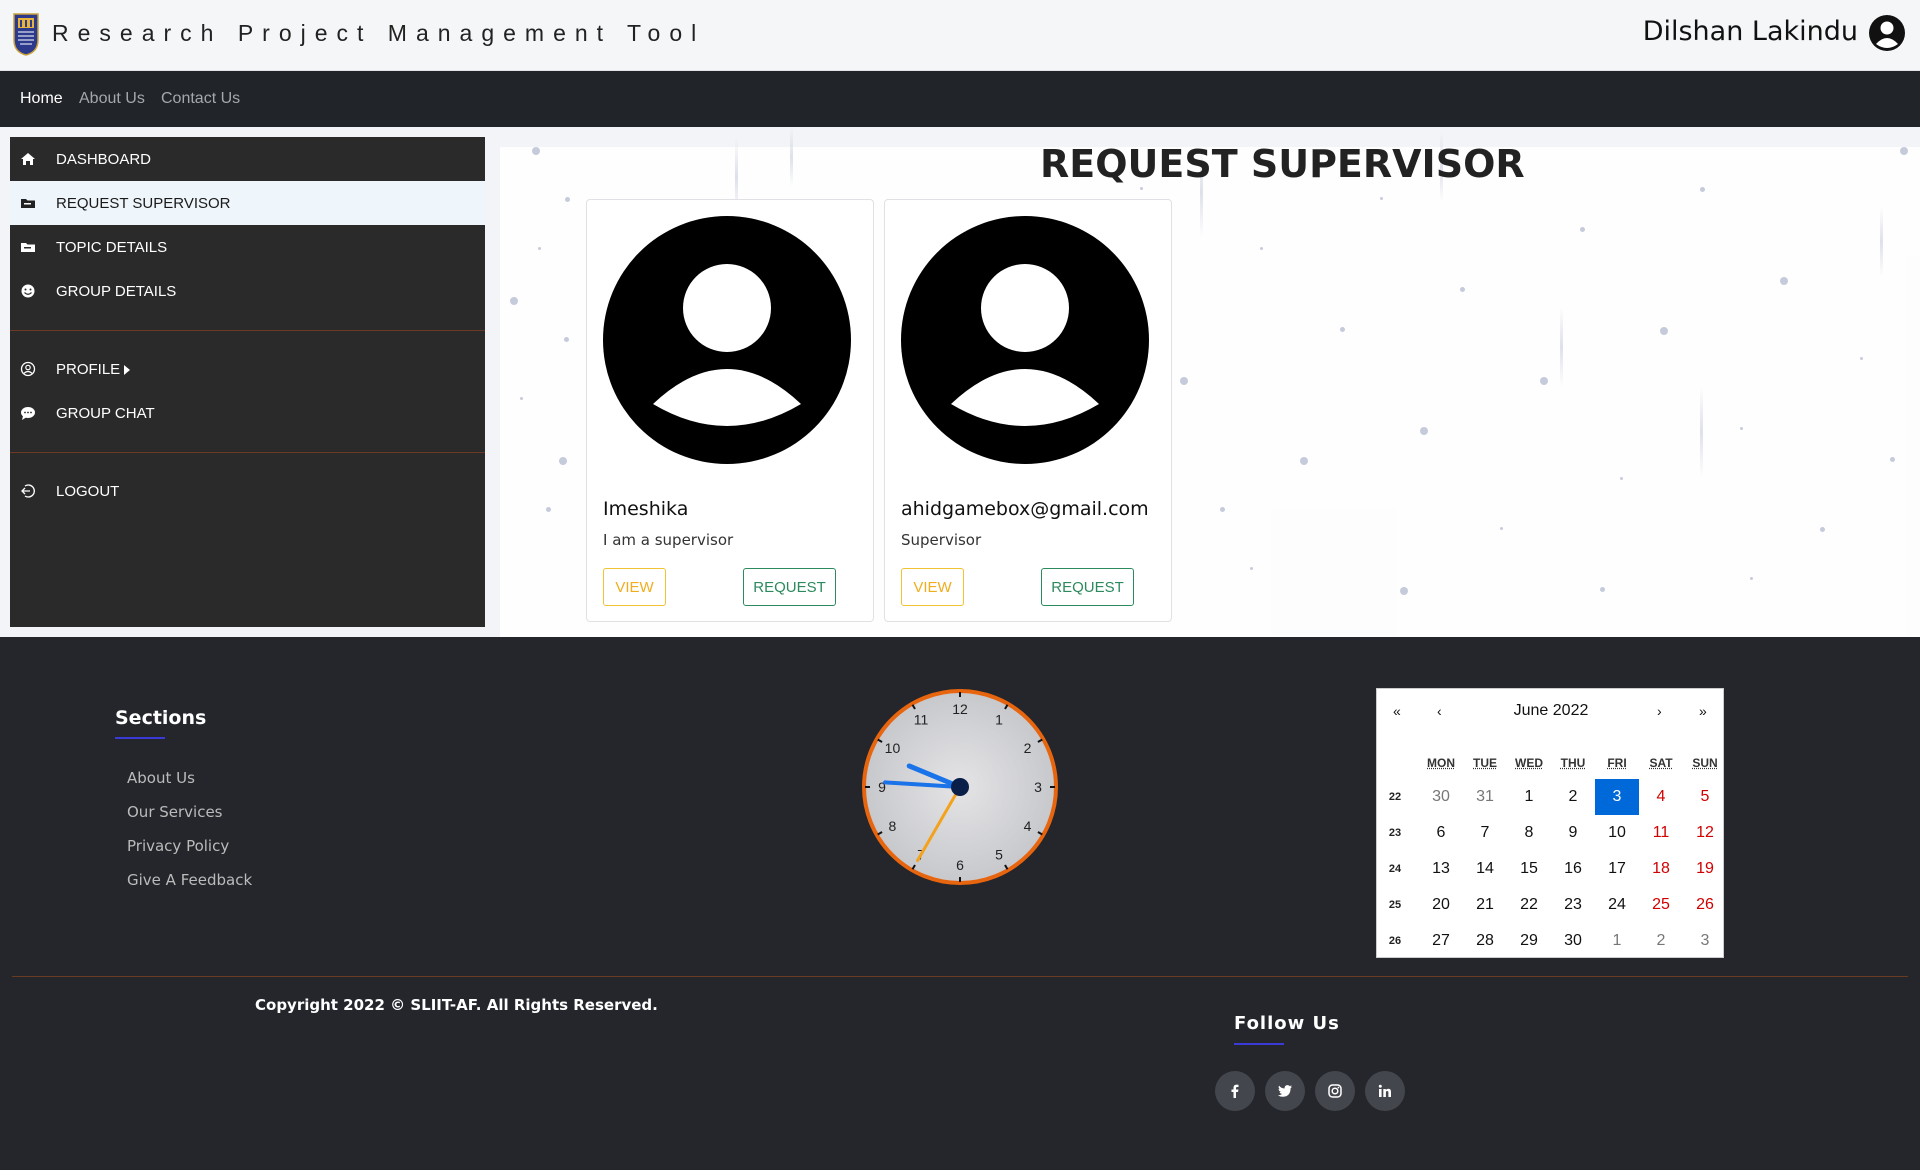 Image resolution: width=1920 pixels, height=1170 pixels. What do you see at coordinates (1485, 941) in the screenshot?
I see `calendar-day: 28` at bounding box center [1485, 941].